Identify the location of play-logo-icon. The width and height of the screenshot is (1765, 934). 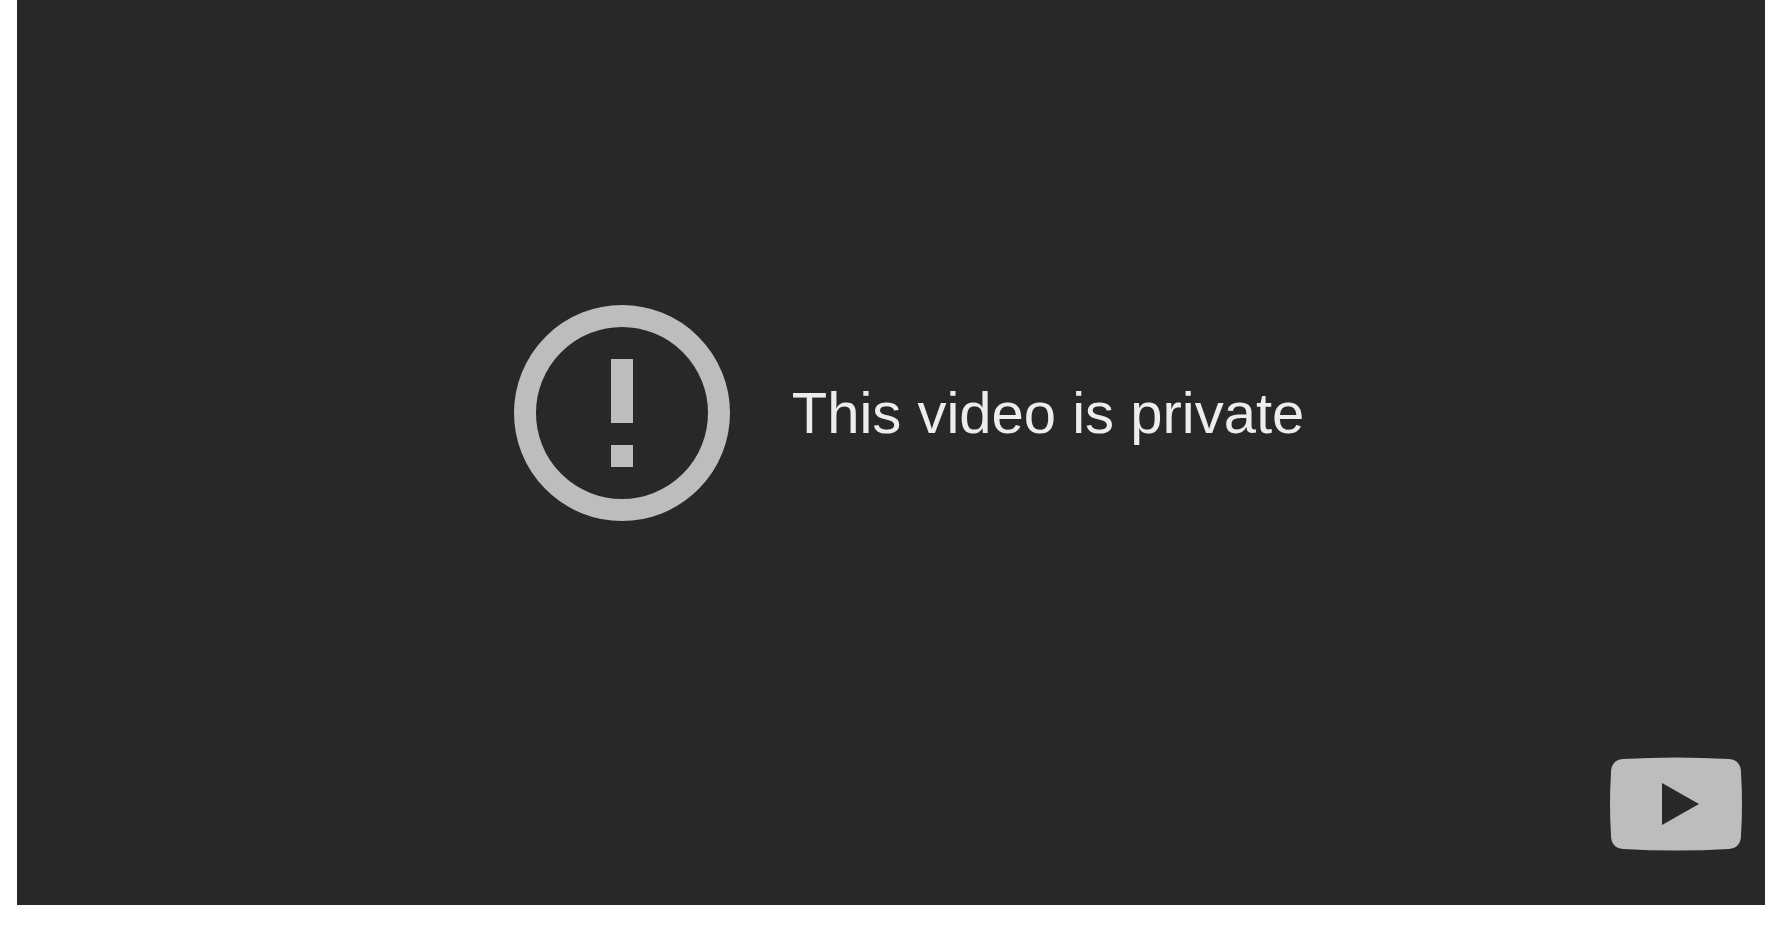
(1676, 804).